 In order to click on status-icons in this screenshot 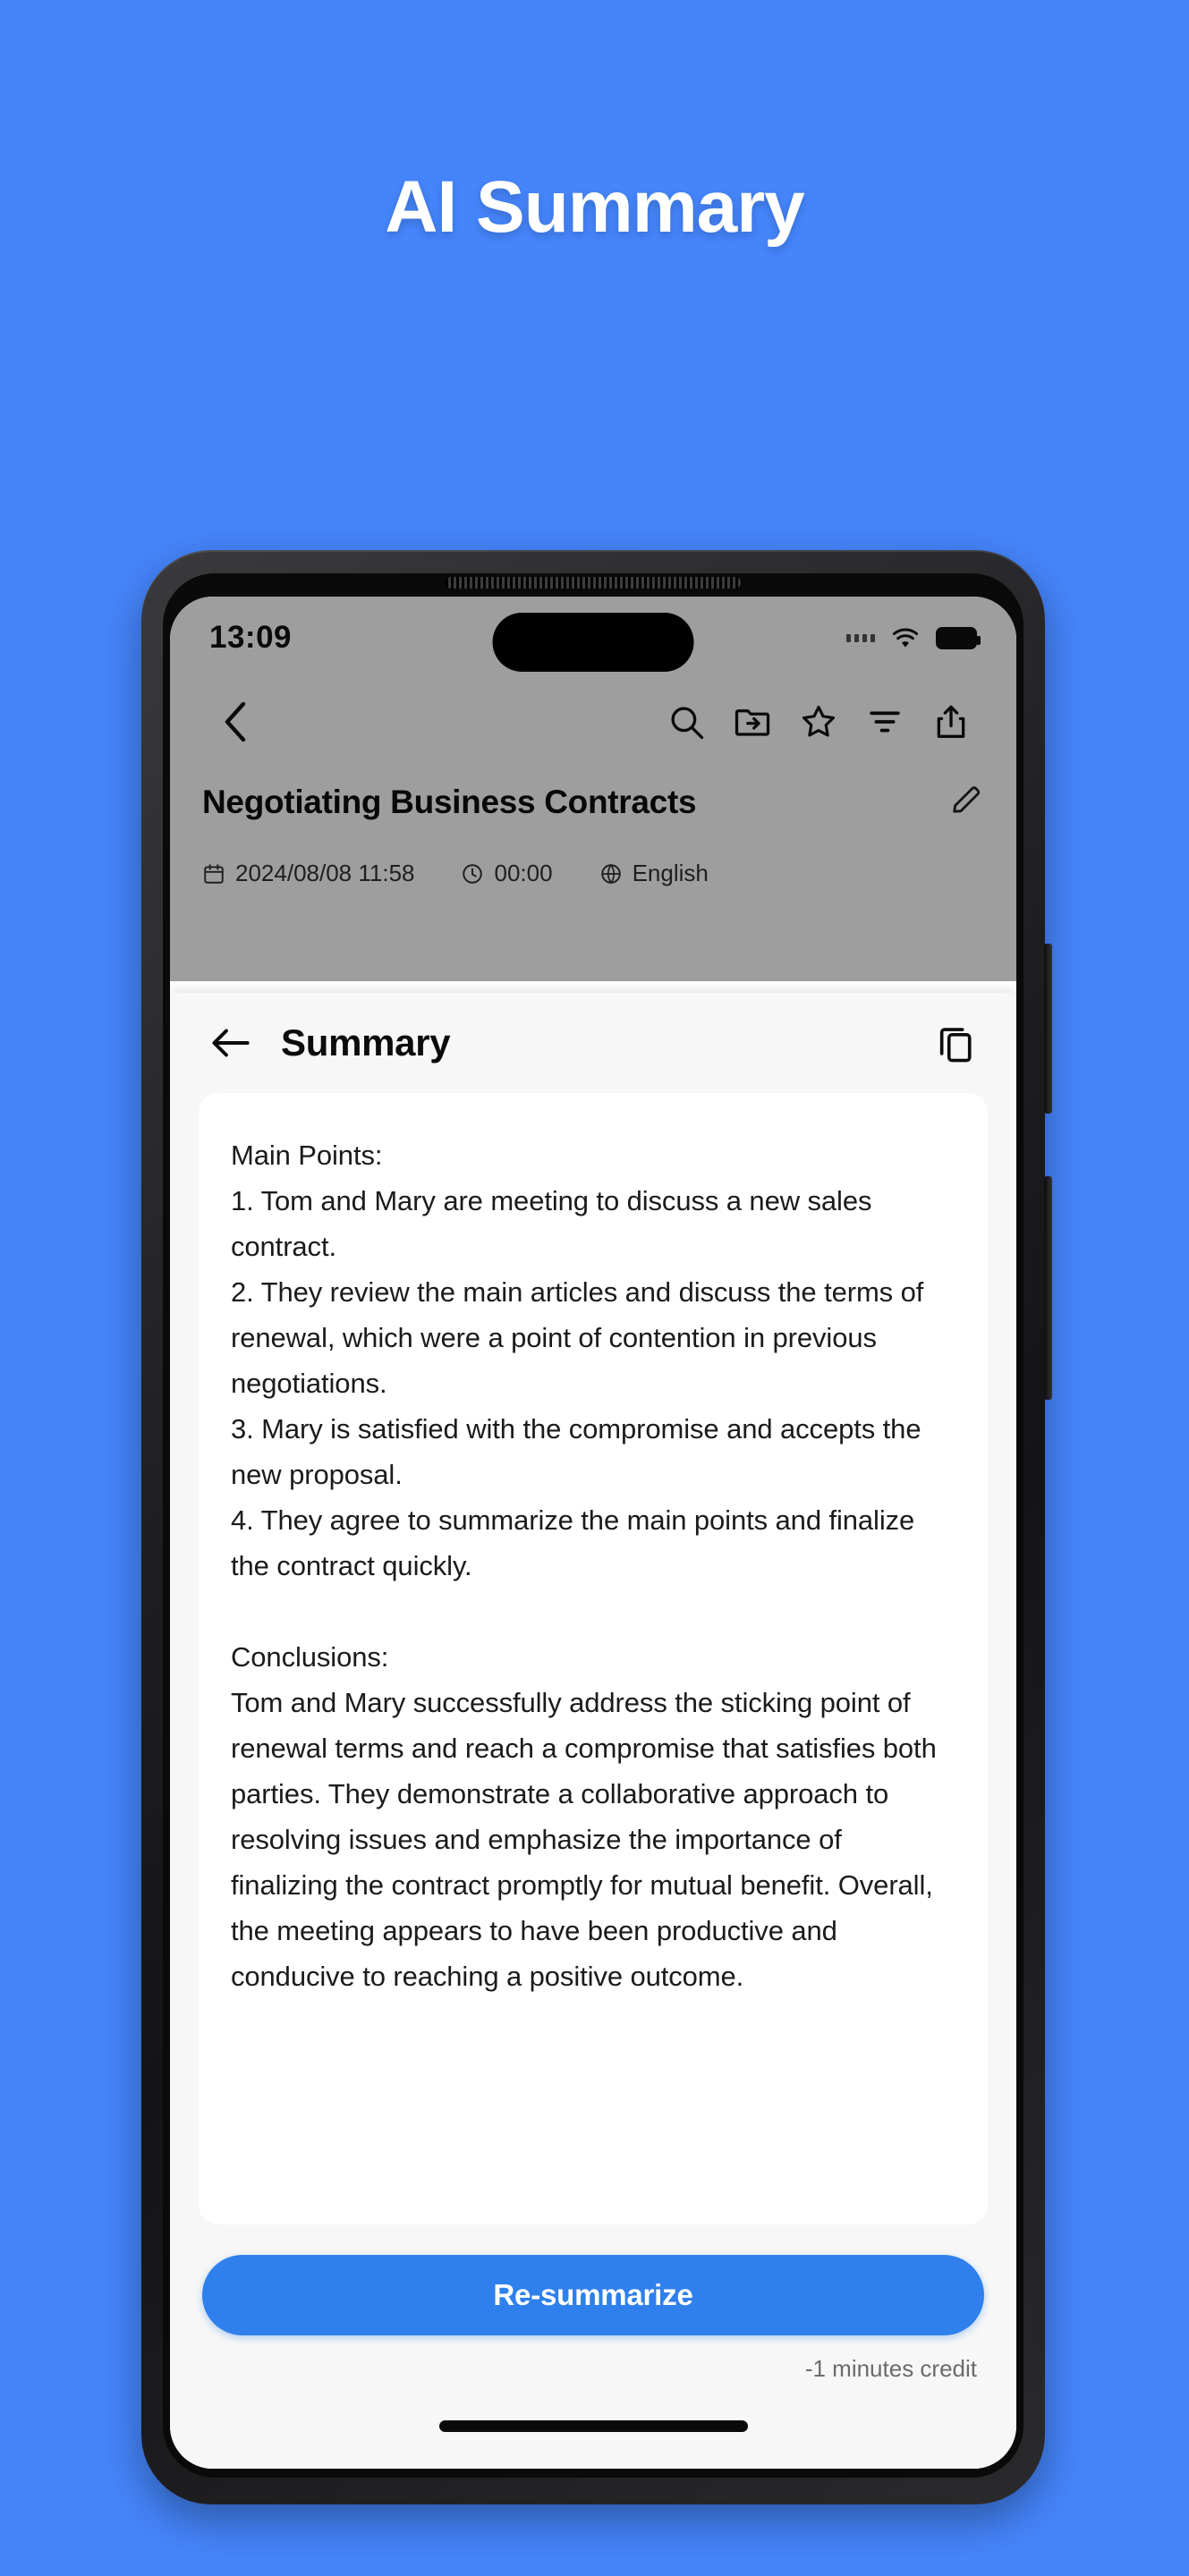, I will do `click(913, 637)`.